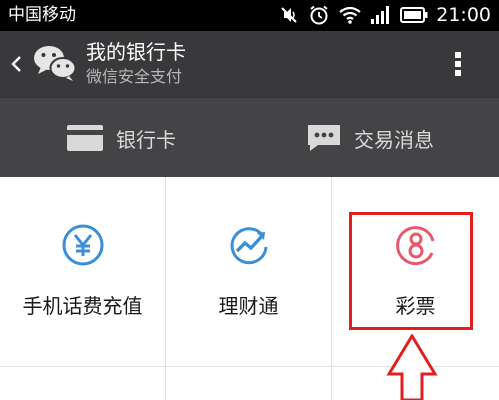 This screenshot has width=499, height=400. Describe the element at coordinates (289, 15) in the screenshot. I see `mute-icon` at that location.